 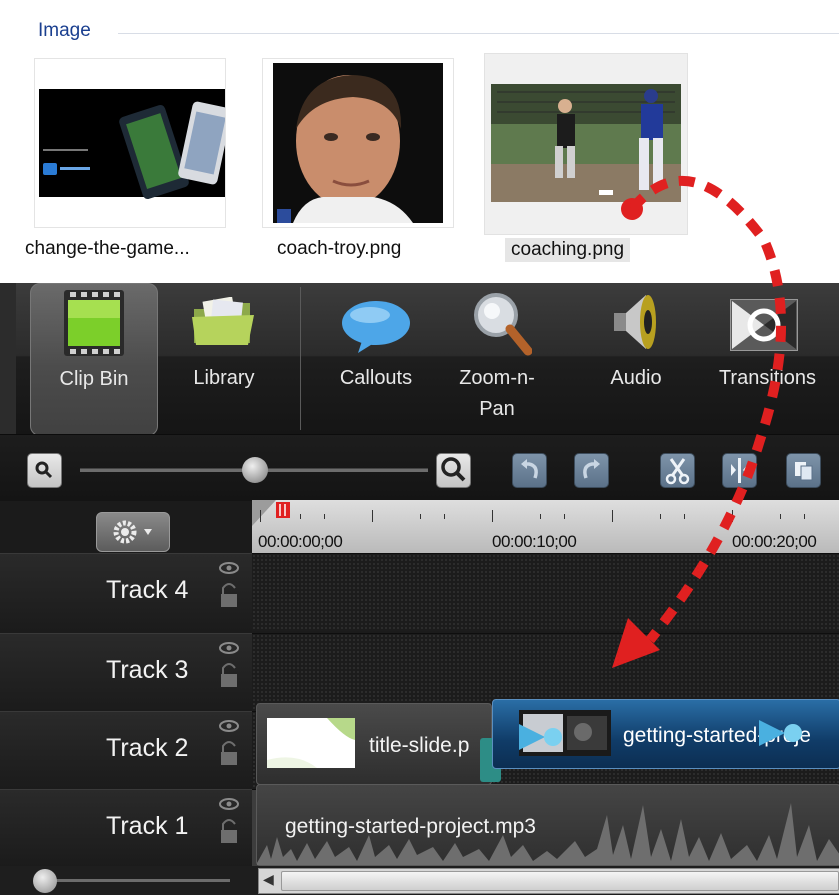 What do you see at coordinates (94, 379) in the screenshot?
I see `tab-label: Clip Bin` at bounding box center [94, 379].